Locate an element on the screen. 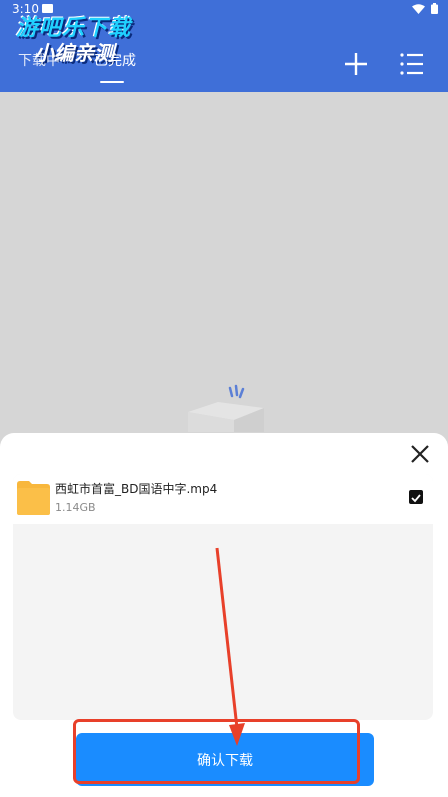 The width and height of the screenshot is (448, 797). file-size: 1.14GB is located at coordinates (75, 507).